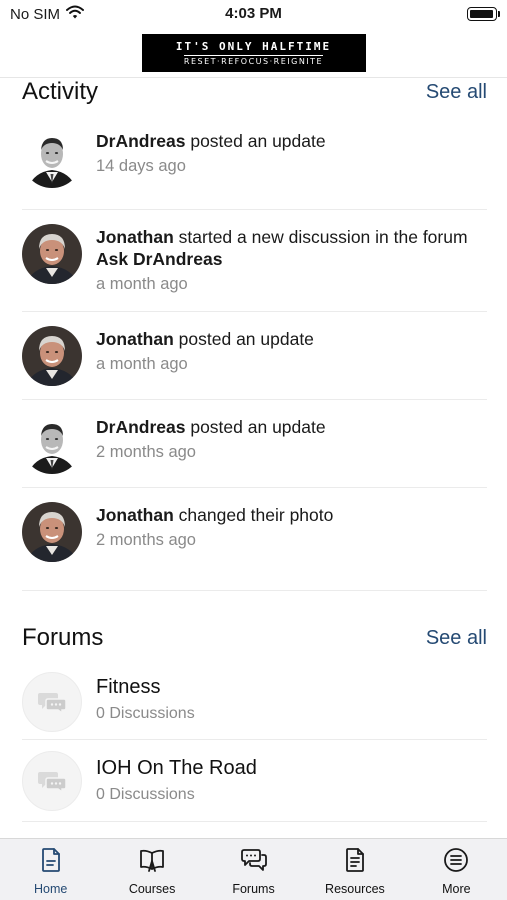 Image resolution: width=507 pixels, height=900 pixels. I want to click on activity-text: DrAndreas posted an update 2 months ago, so click(211, 431).